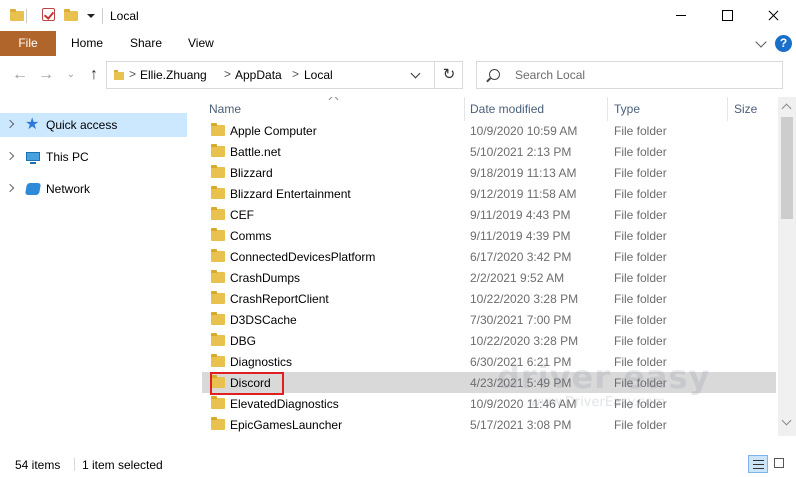 This screenshot has height=477, width=796. What do you see at coordinates (273, 131) in the screenshot?
I see `item-name: Apple Computer` at bounding box center [273, 131].